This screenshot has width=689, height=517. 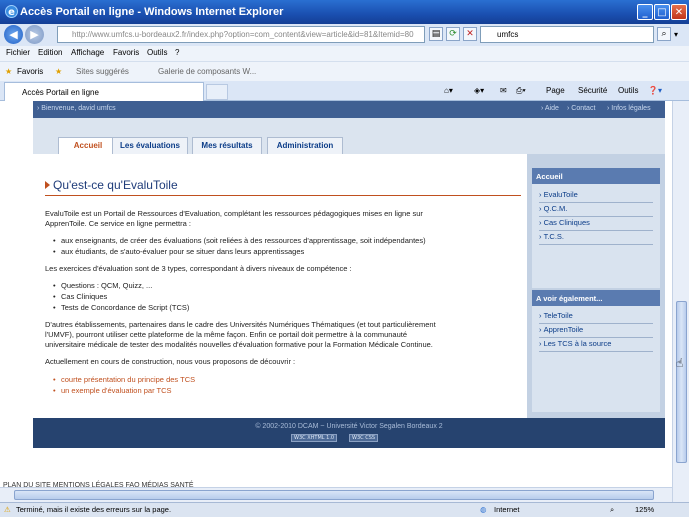 I want to click on compat-view-button: ▤, so click(x=436, y=34).